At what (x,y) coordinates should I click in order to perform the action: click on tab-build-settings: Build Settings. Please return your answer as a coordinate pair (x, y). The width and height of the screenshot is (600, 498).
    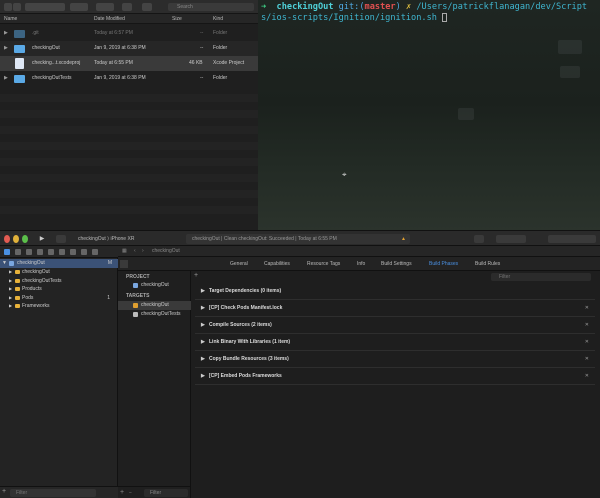
    Looking at the image, I should click on (396, 264).